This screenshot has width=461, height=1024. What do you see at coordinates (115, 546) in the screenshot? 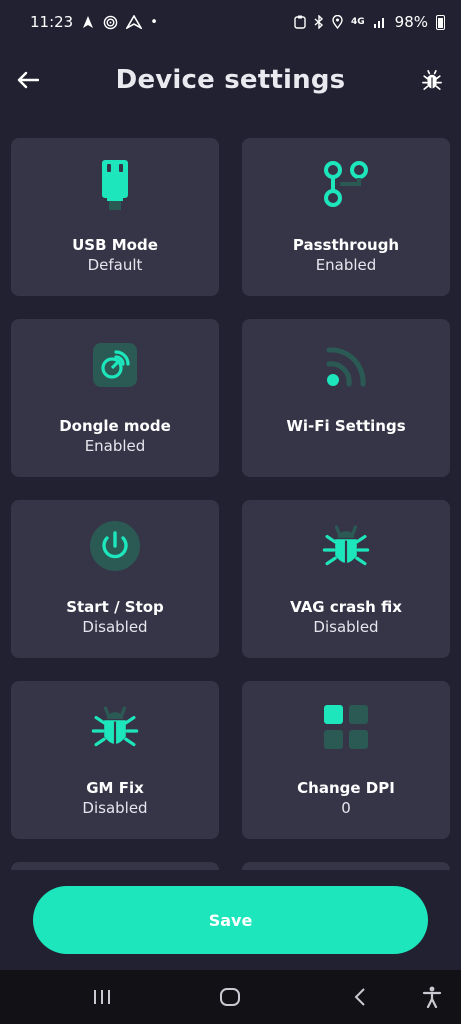
I see `power-icon` at bounding box center [115, 546].